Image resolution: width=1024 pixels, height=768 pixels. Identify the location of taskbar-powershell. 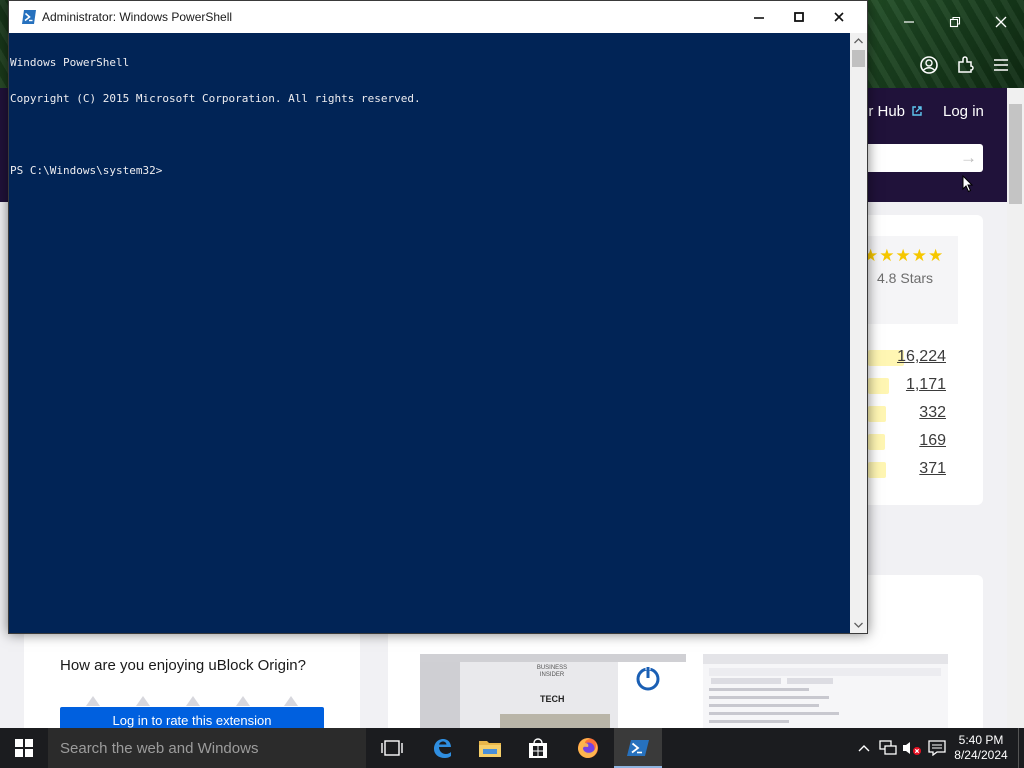
(638, 748).